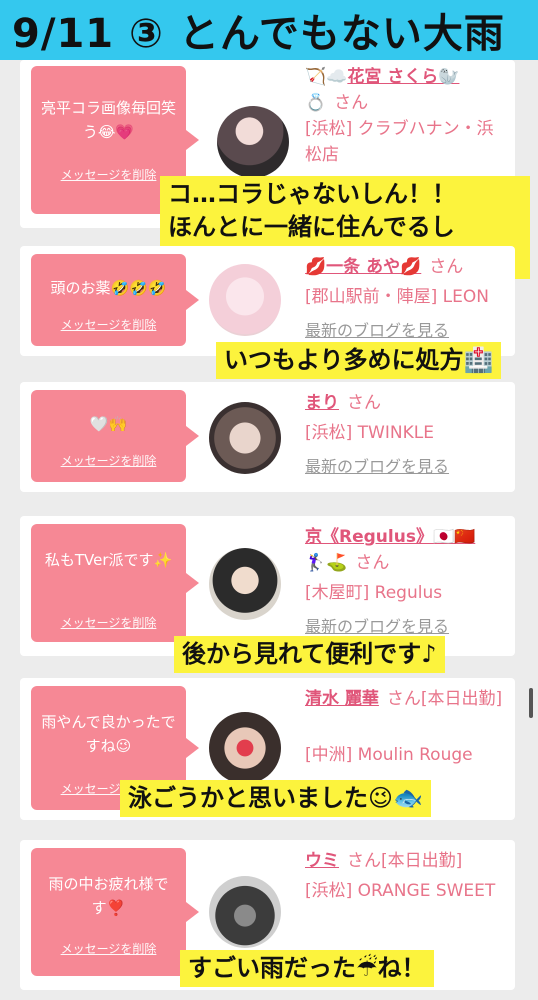 The image size is (538, 1000). What do you see at coordinates (108, 120) in the screenshot?
I see `message-text: 亮平コラ画像毎回笑う😂💗` at bounding box center [108, 120].